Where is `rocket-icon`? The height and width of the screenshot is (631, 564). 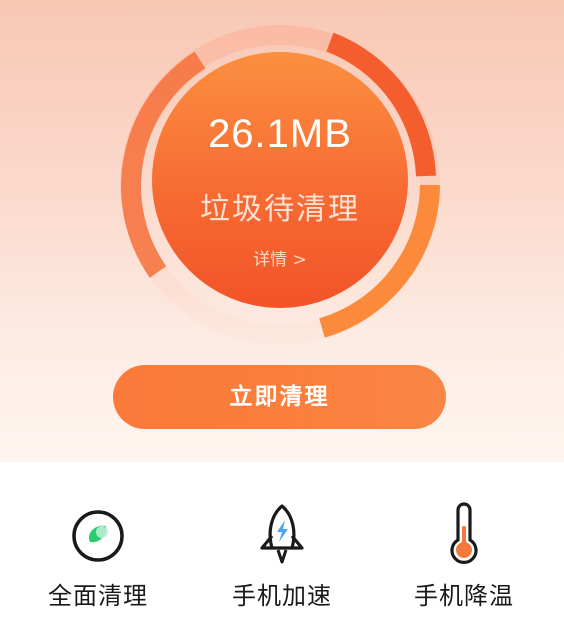
rocket-icon is located at coordinates (282, 534).